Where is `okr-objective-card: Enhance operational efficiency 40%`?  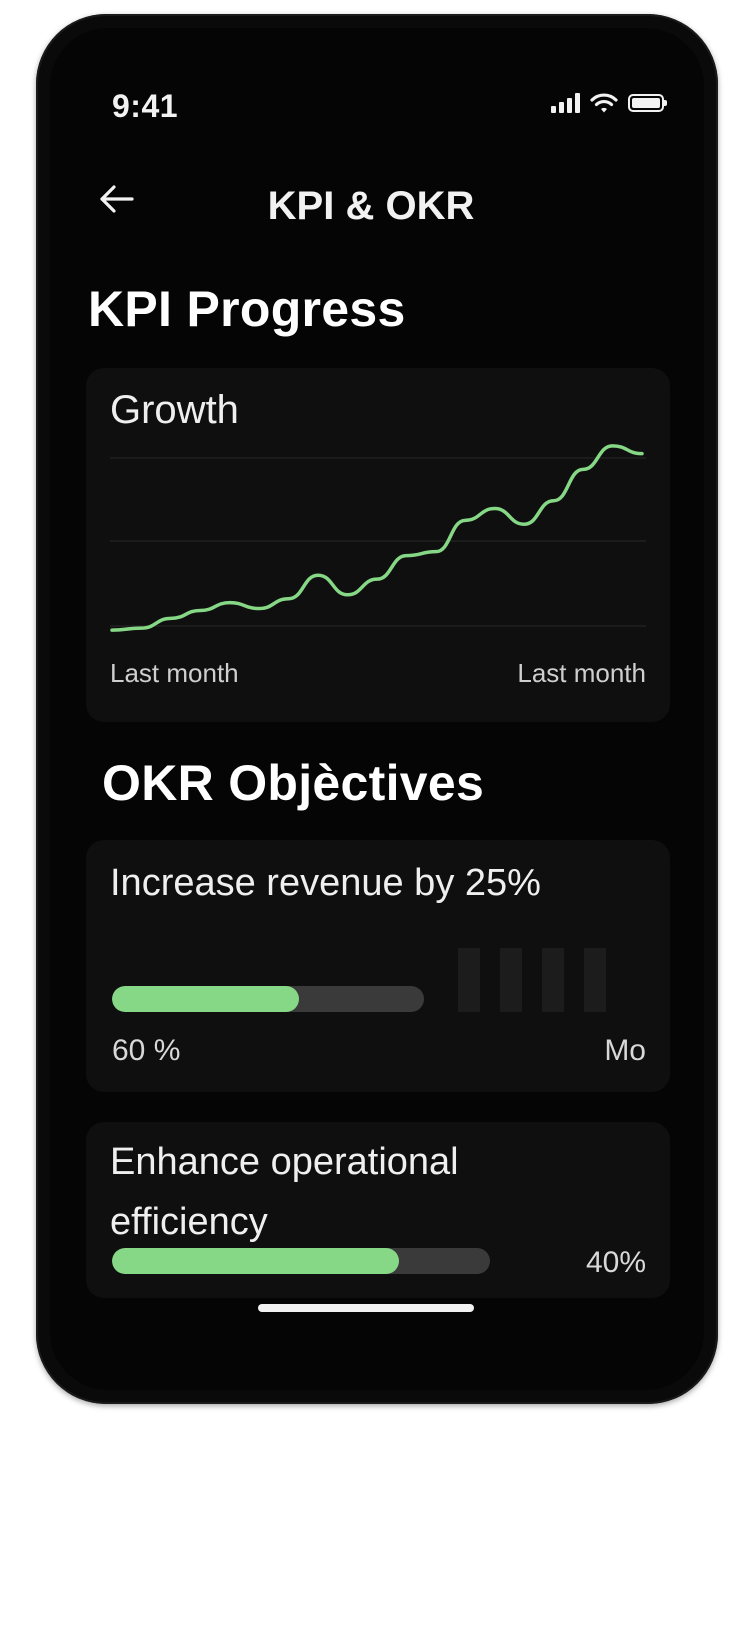 okr-objective-card: Enhance operational efficiency 40% is located at coordinates (378, 1210).